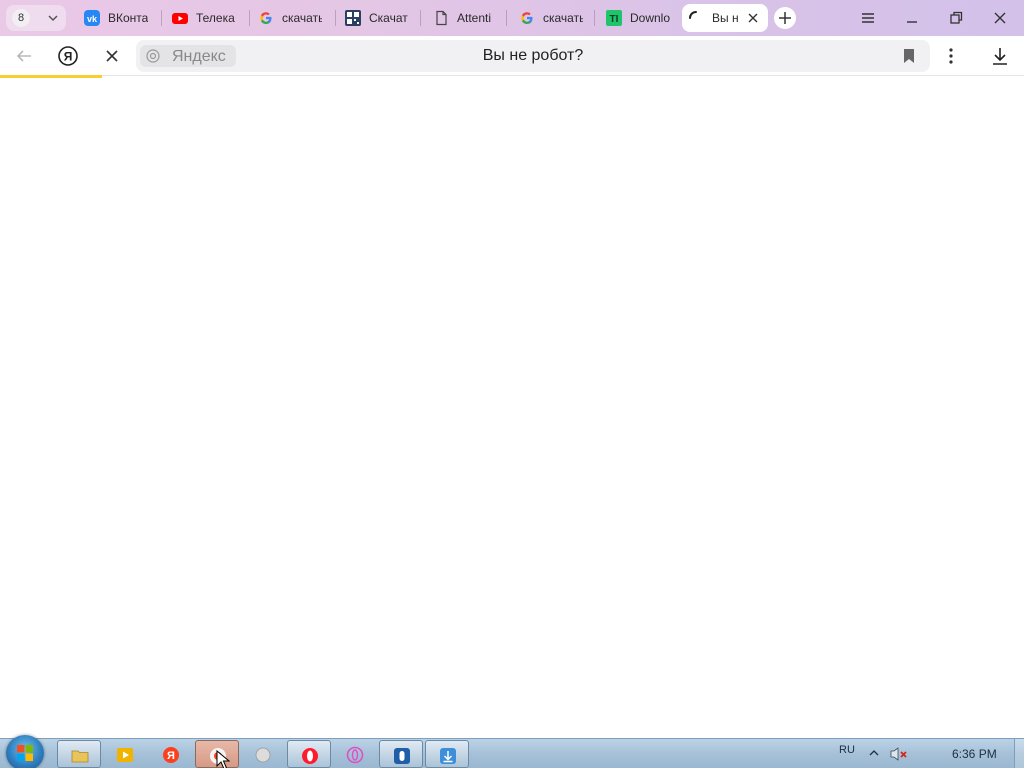 This screenshot has height=768, width=1024. I want to click on back-arrow-icon, so click(24, 56).